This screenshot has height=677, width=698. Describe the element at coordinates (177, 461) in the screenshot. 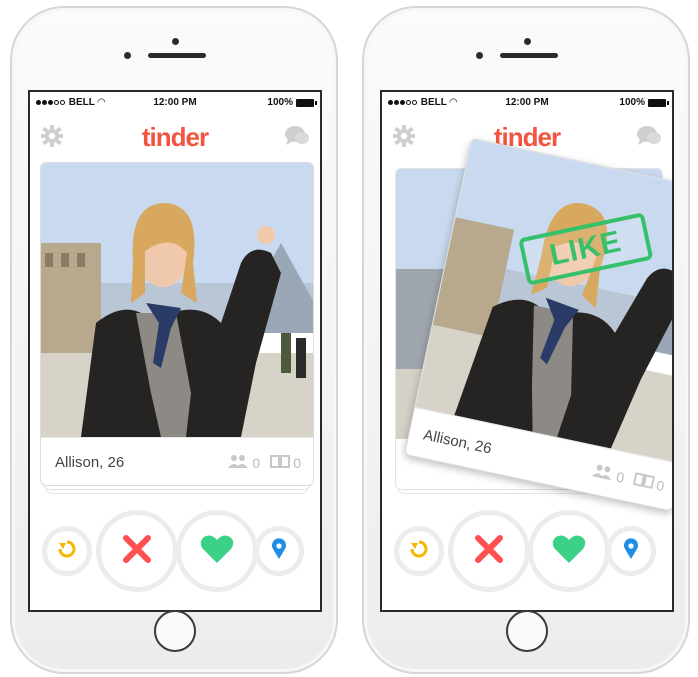

I see `card-footer: Allison, 26 0 0` at that location.